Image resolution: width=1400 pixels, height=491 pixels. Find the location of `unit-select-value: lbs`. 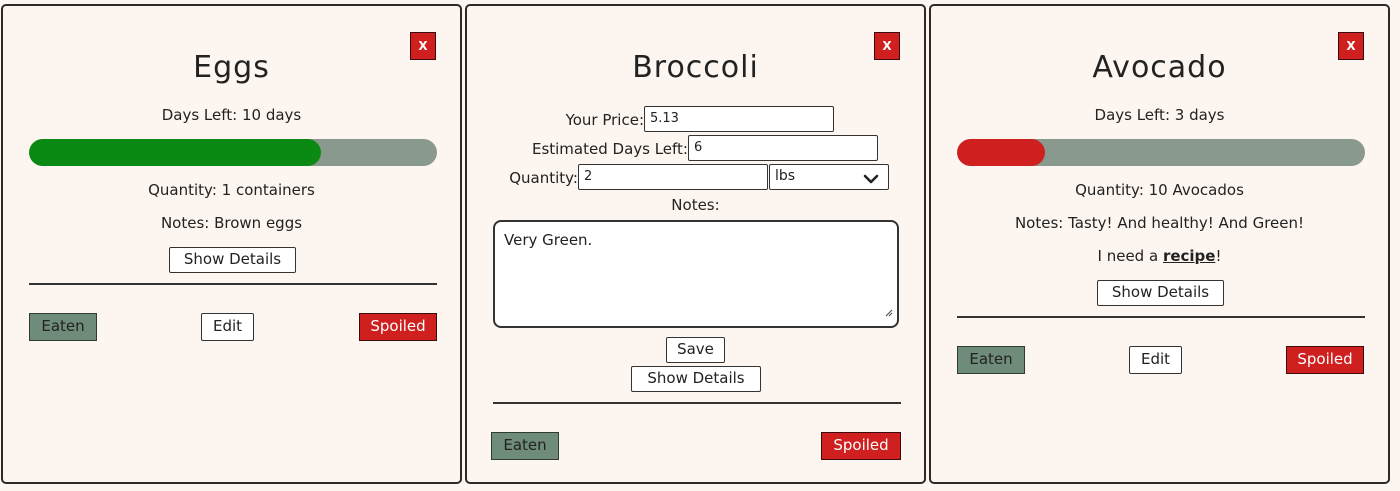

unit-select-value: lbs is located at coordinates (785, 176).